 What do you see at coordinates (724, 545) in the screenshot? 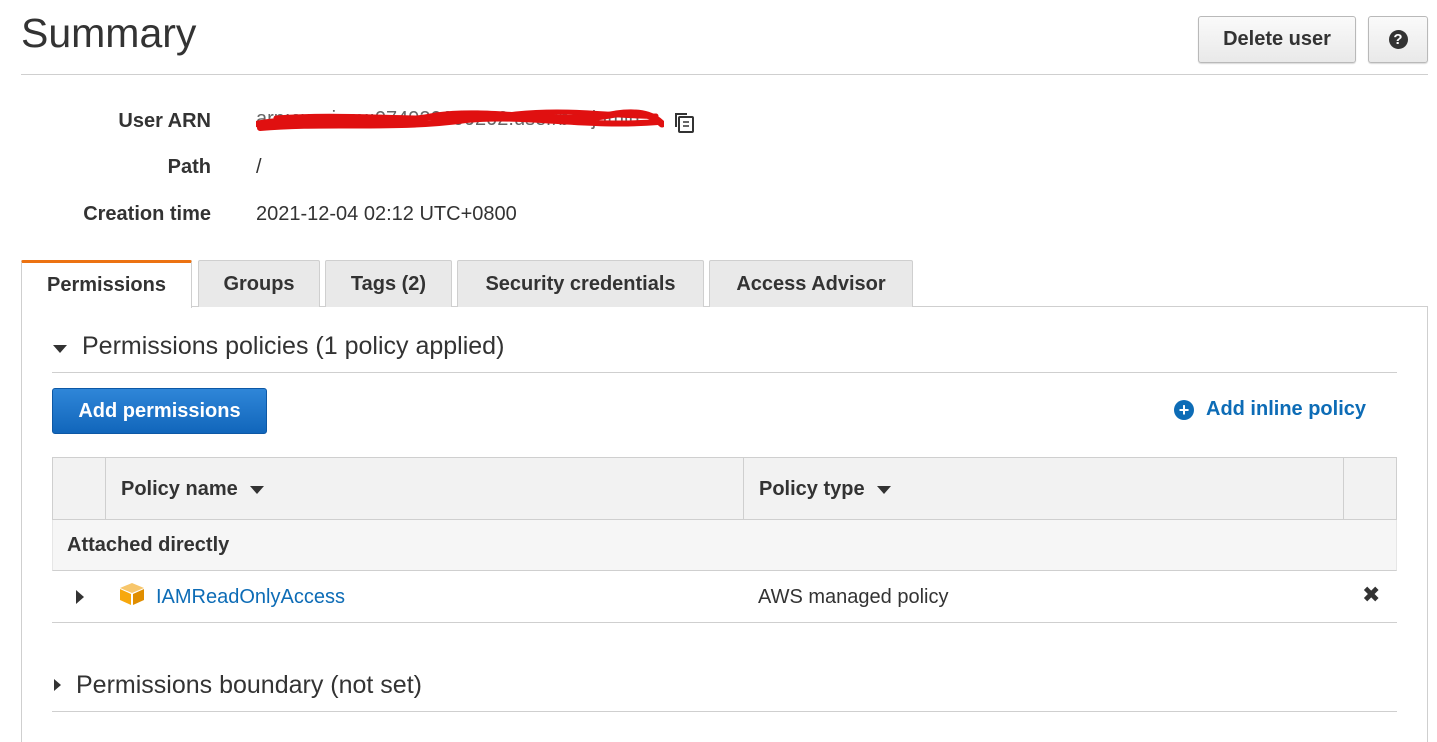
I see `group-row-attached-directly: Attached directly` at bounding box center [724, 545].